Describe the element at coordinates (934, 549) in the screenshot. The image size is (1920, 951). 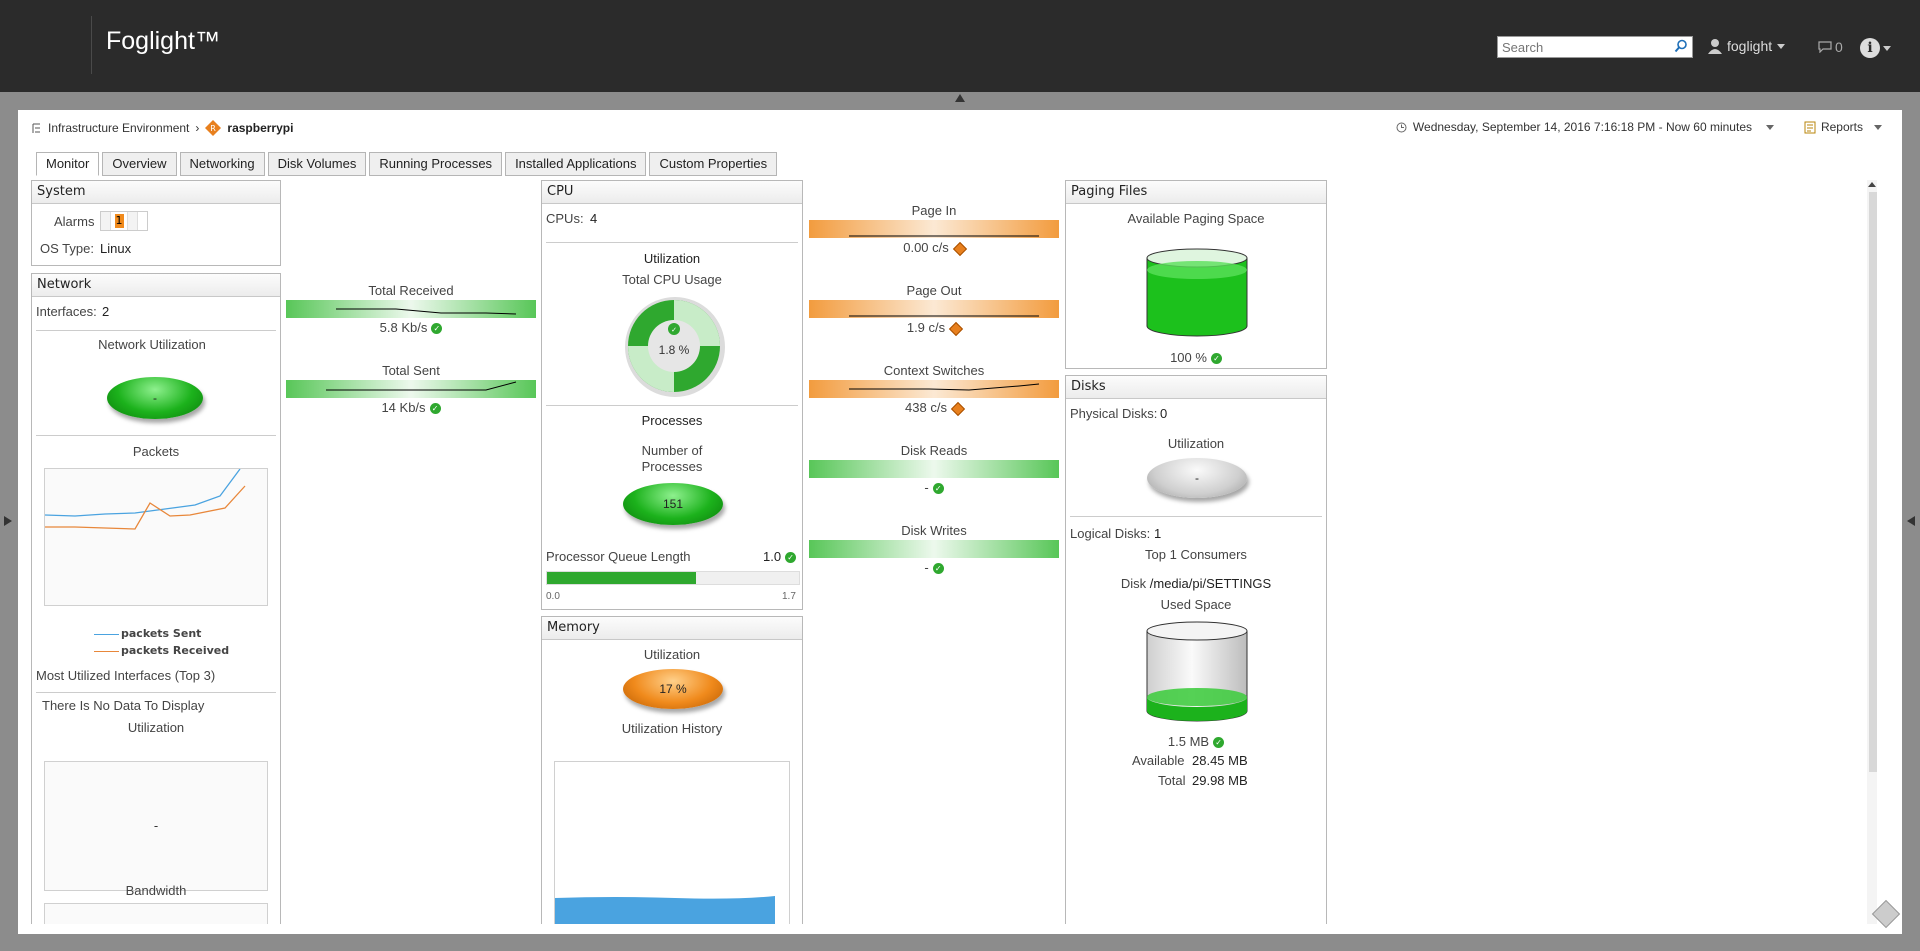
I see `disk-writes-sparkline` at that location.